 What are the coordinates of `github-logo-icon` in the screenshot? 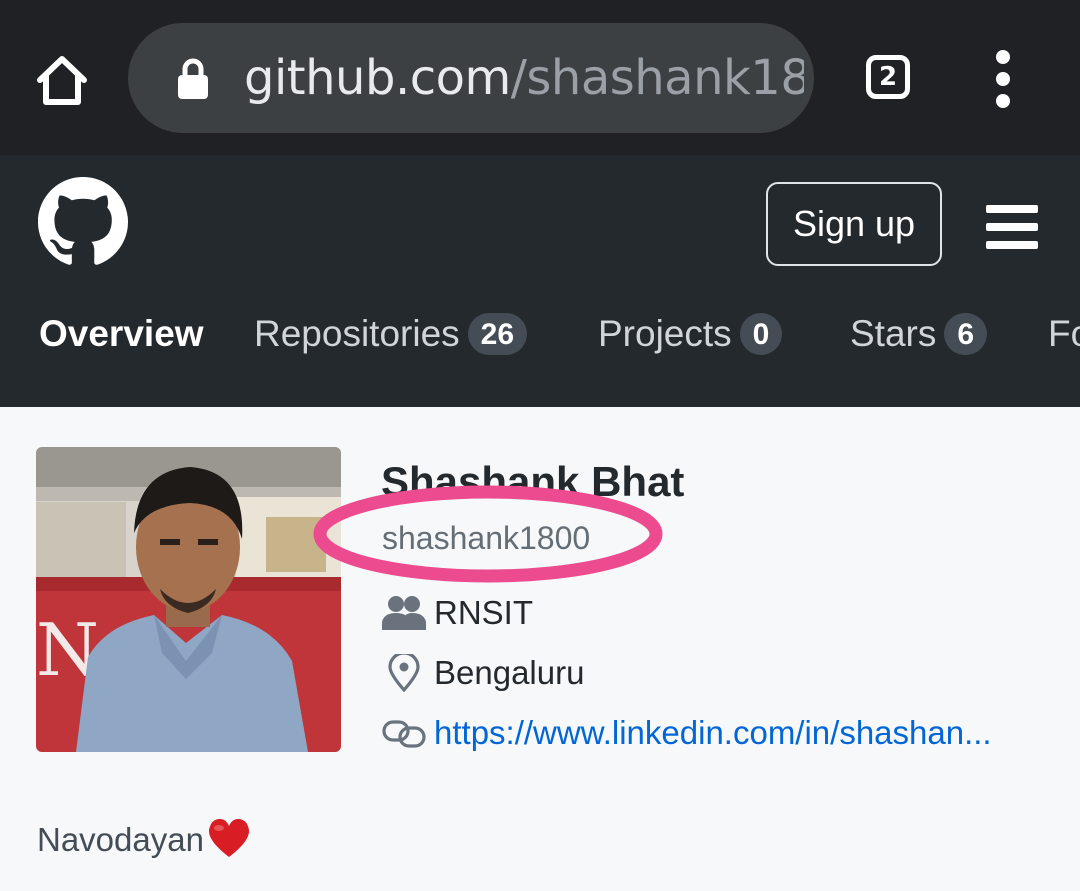 It's located at (83, 222).